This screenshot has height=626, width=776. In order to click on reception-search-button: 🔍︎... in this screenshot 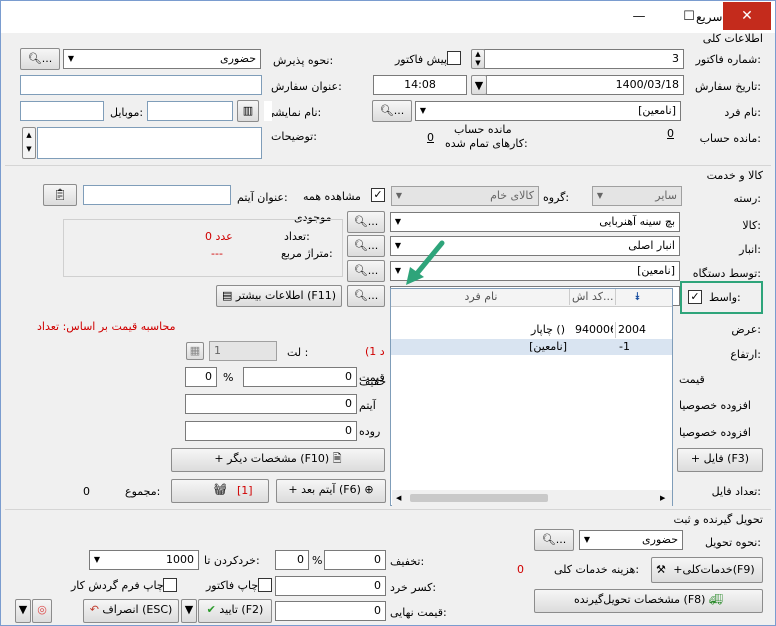, I will do `click(40, 59)`.